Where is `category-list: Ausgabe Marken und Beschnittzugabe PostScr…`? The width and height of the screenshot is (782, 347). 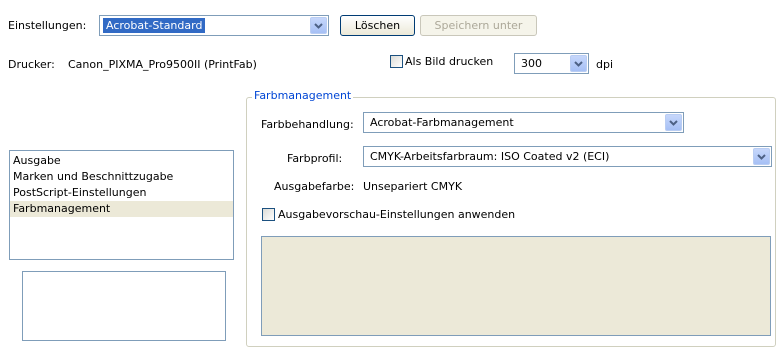
category-list: Ausgabe Marken und Beschnittzugabe PostScr… is located at coordinates (121, 205).